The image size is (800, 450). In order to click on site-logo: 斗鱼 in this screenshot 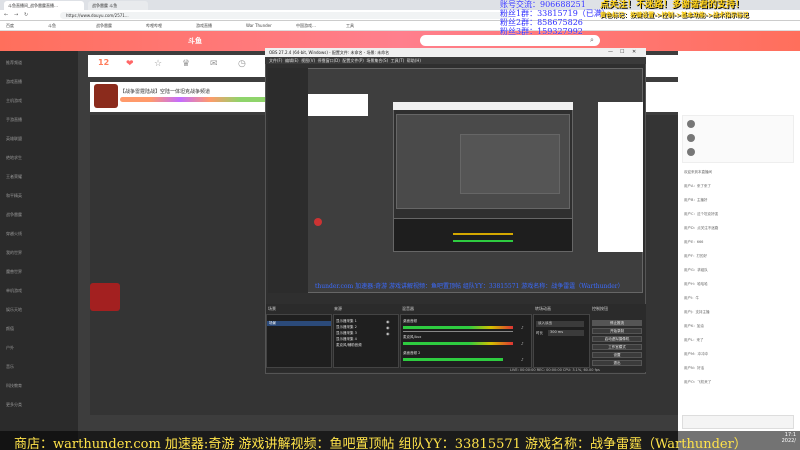, I will do `click(195, 41)`.